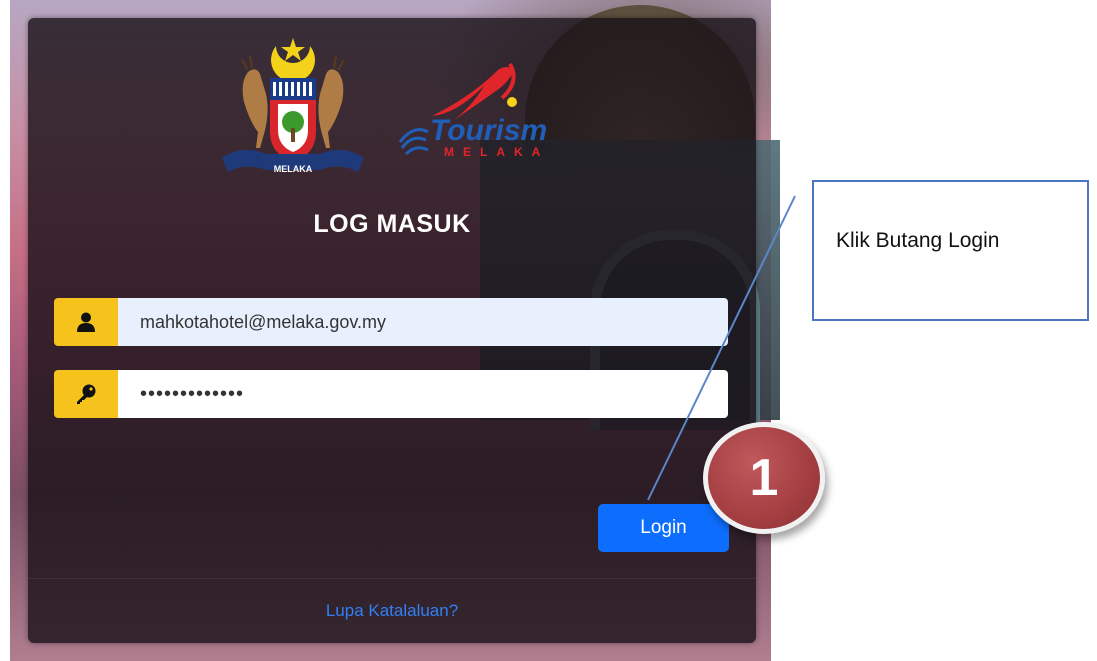  I want to click on svg-text: MELAKA, so click(293, 169).